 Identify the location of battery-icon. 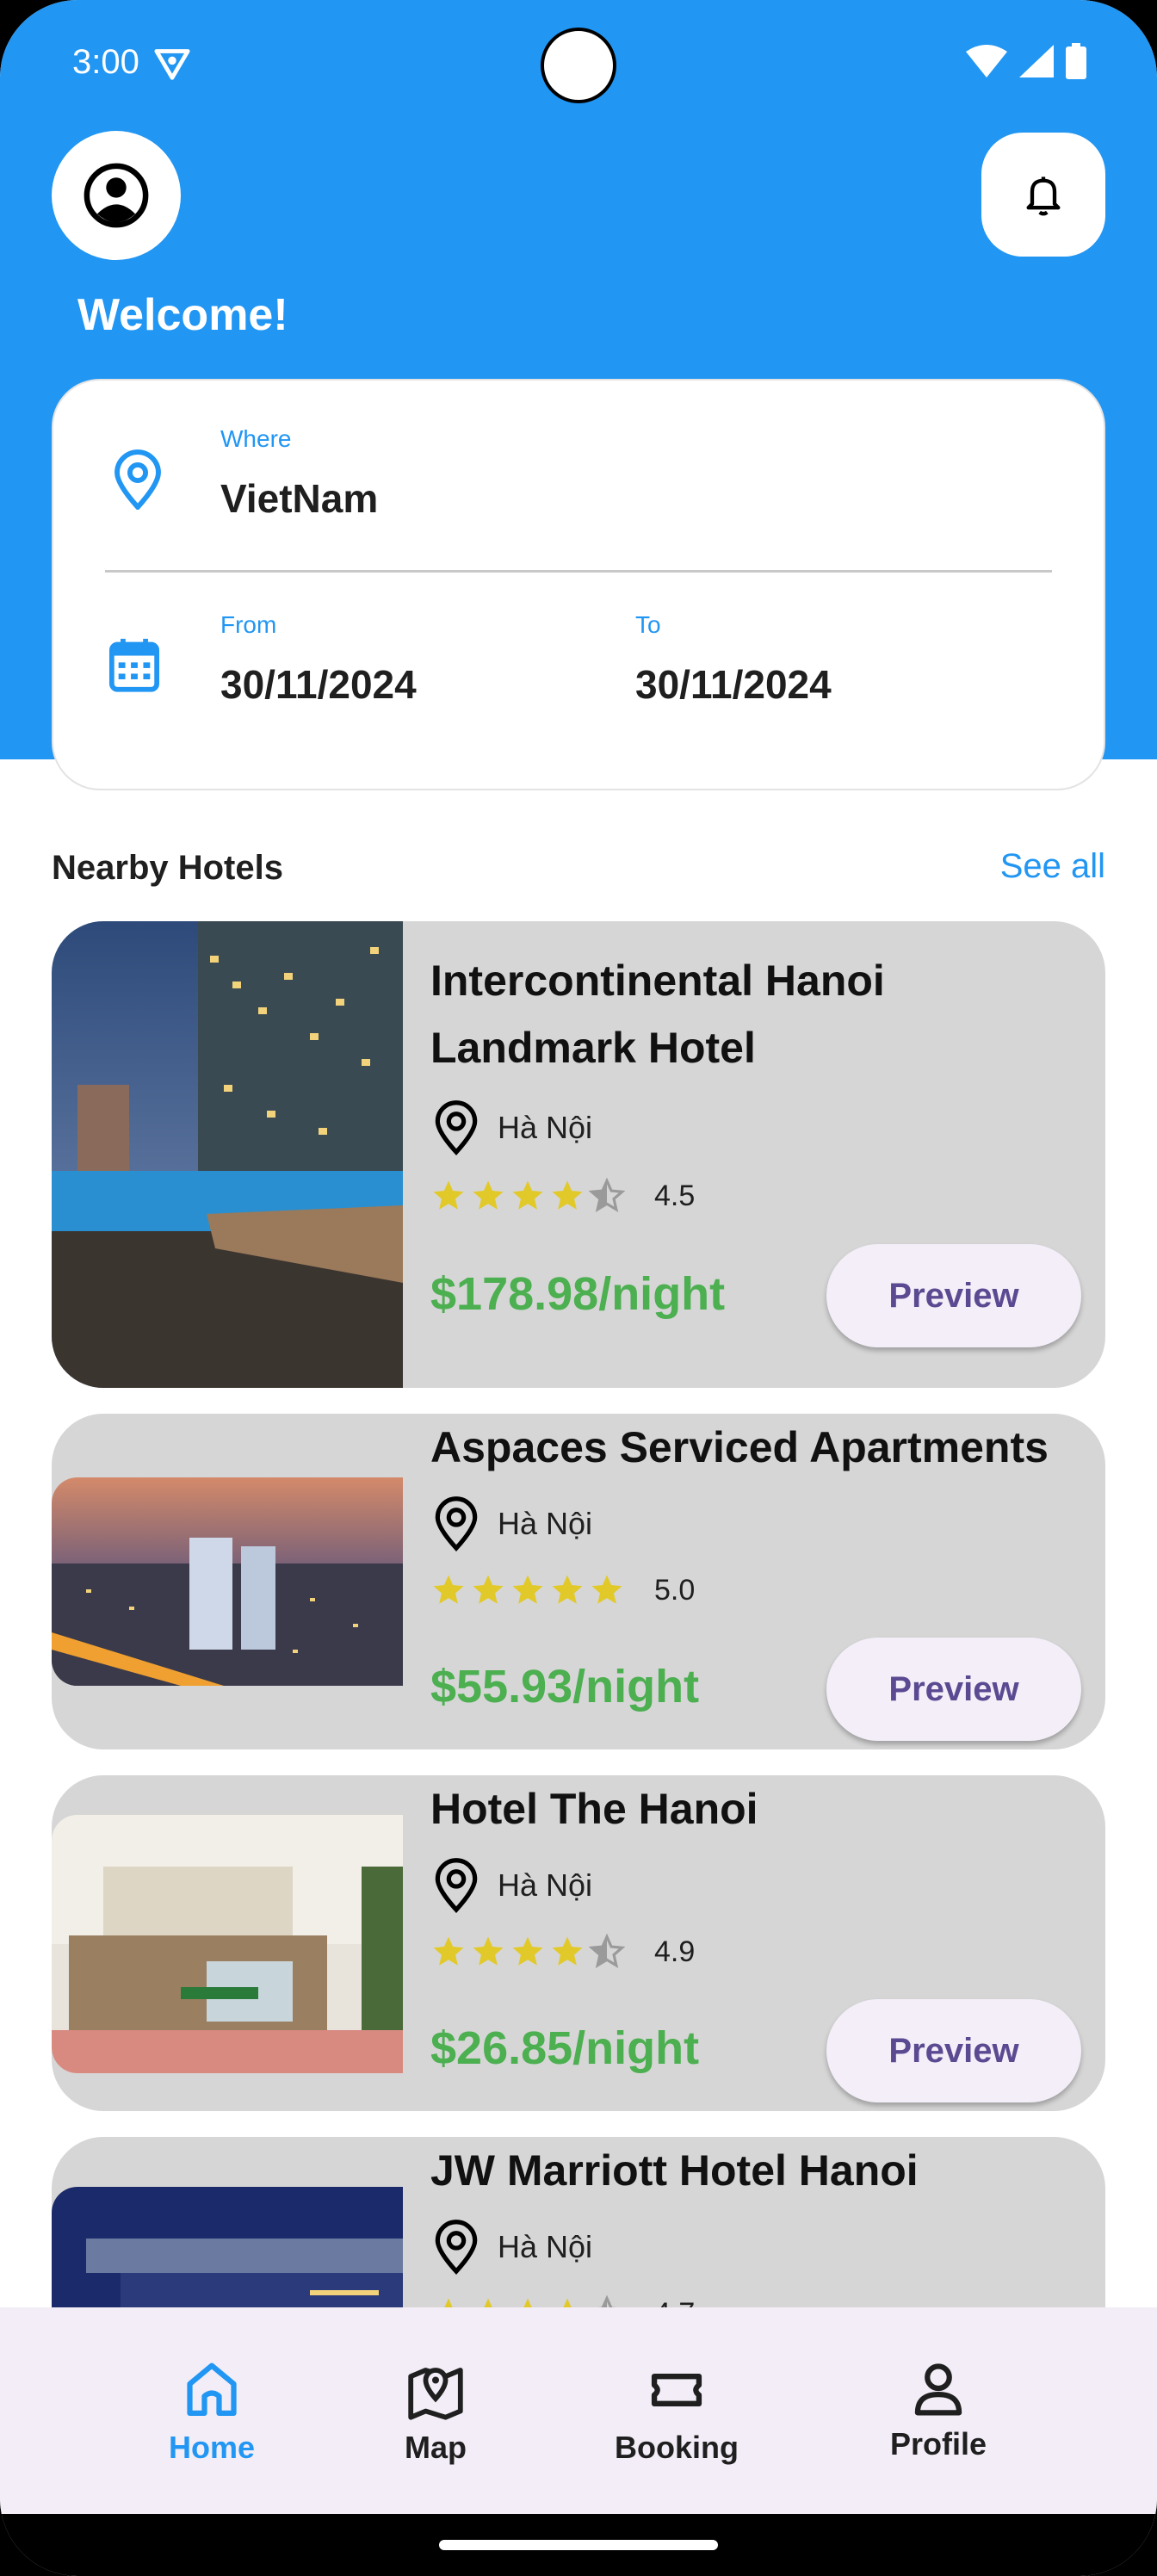
(1076, 61).